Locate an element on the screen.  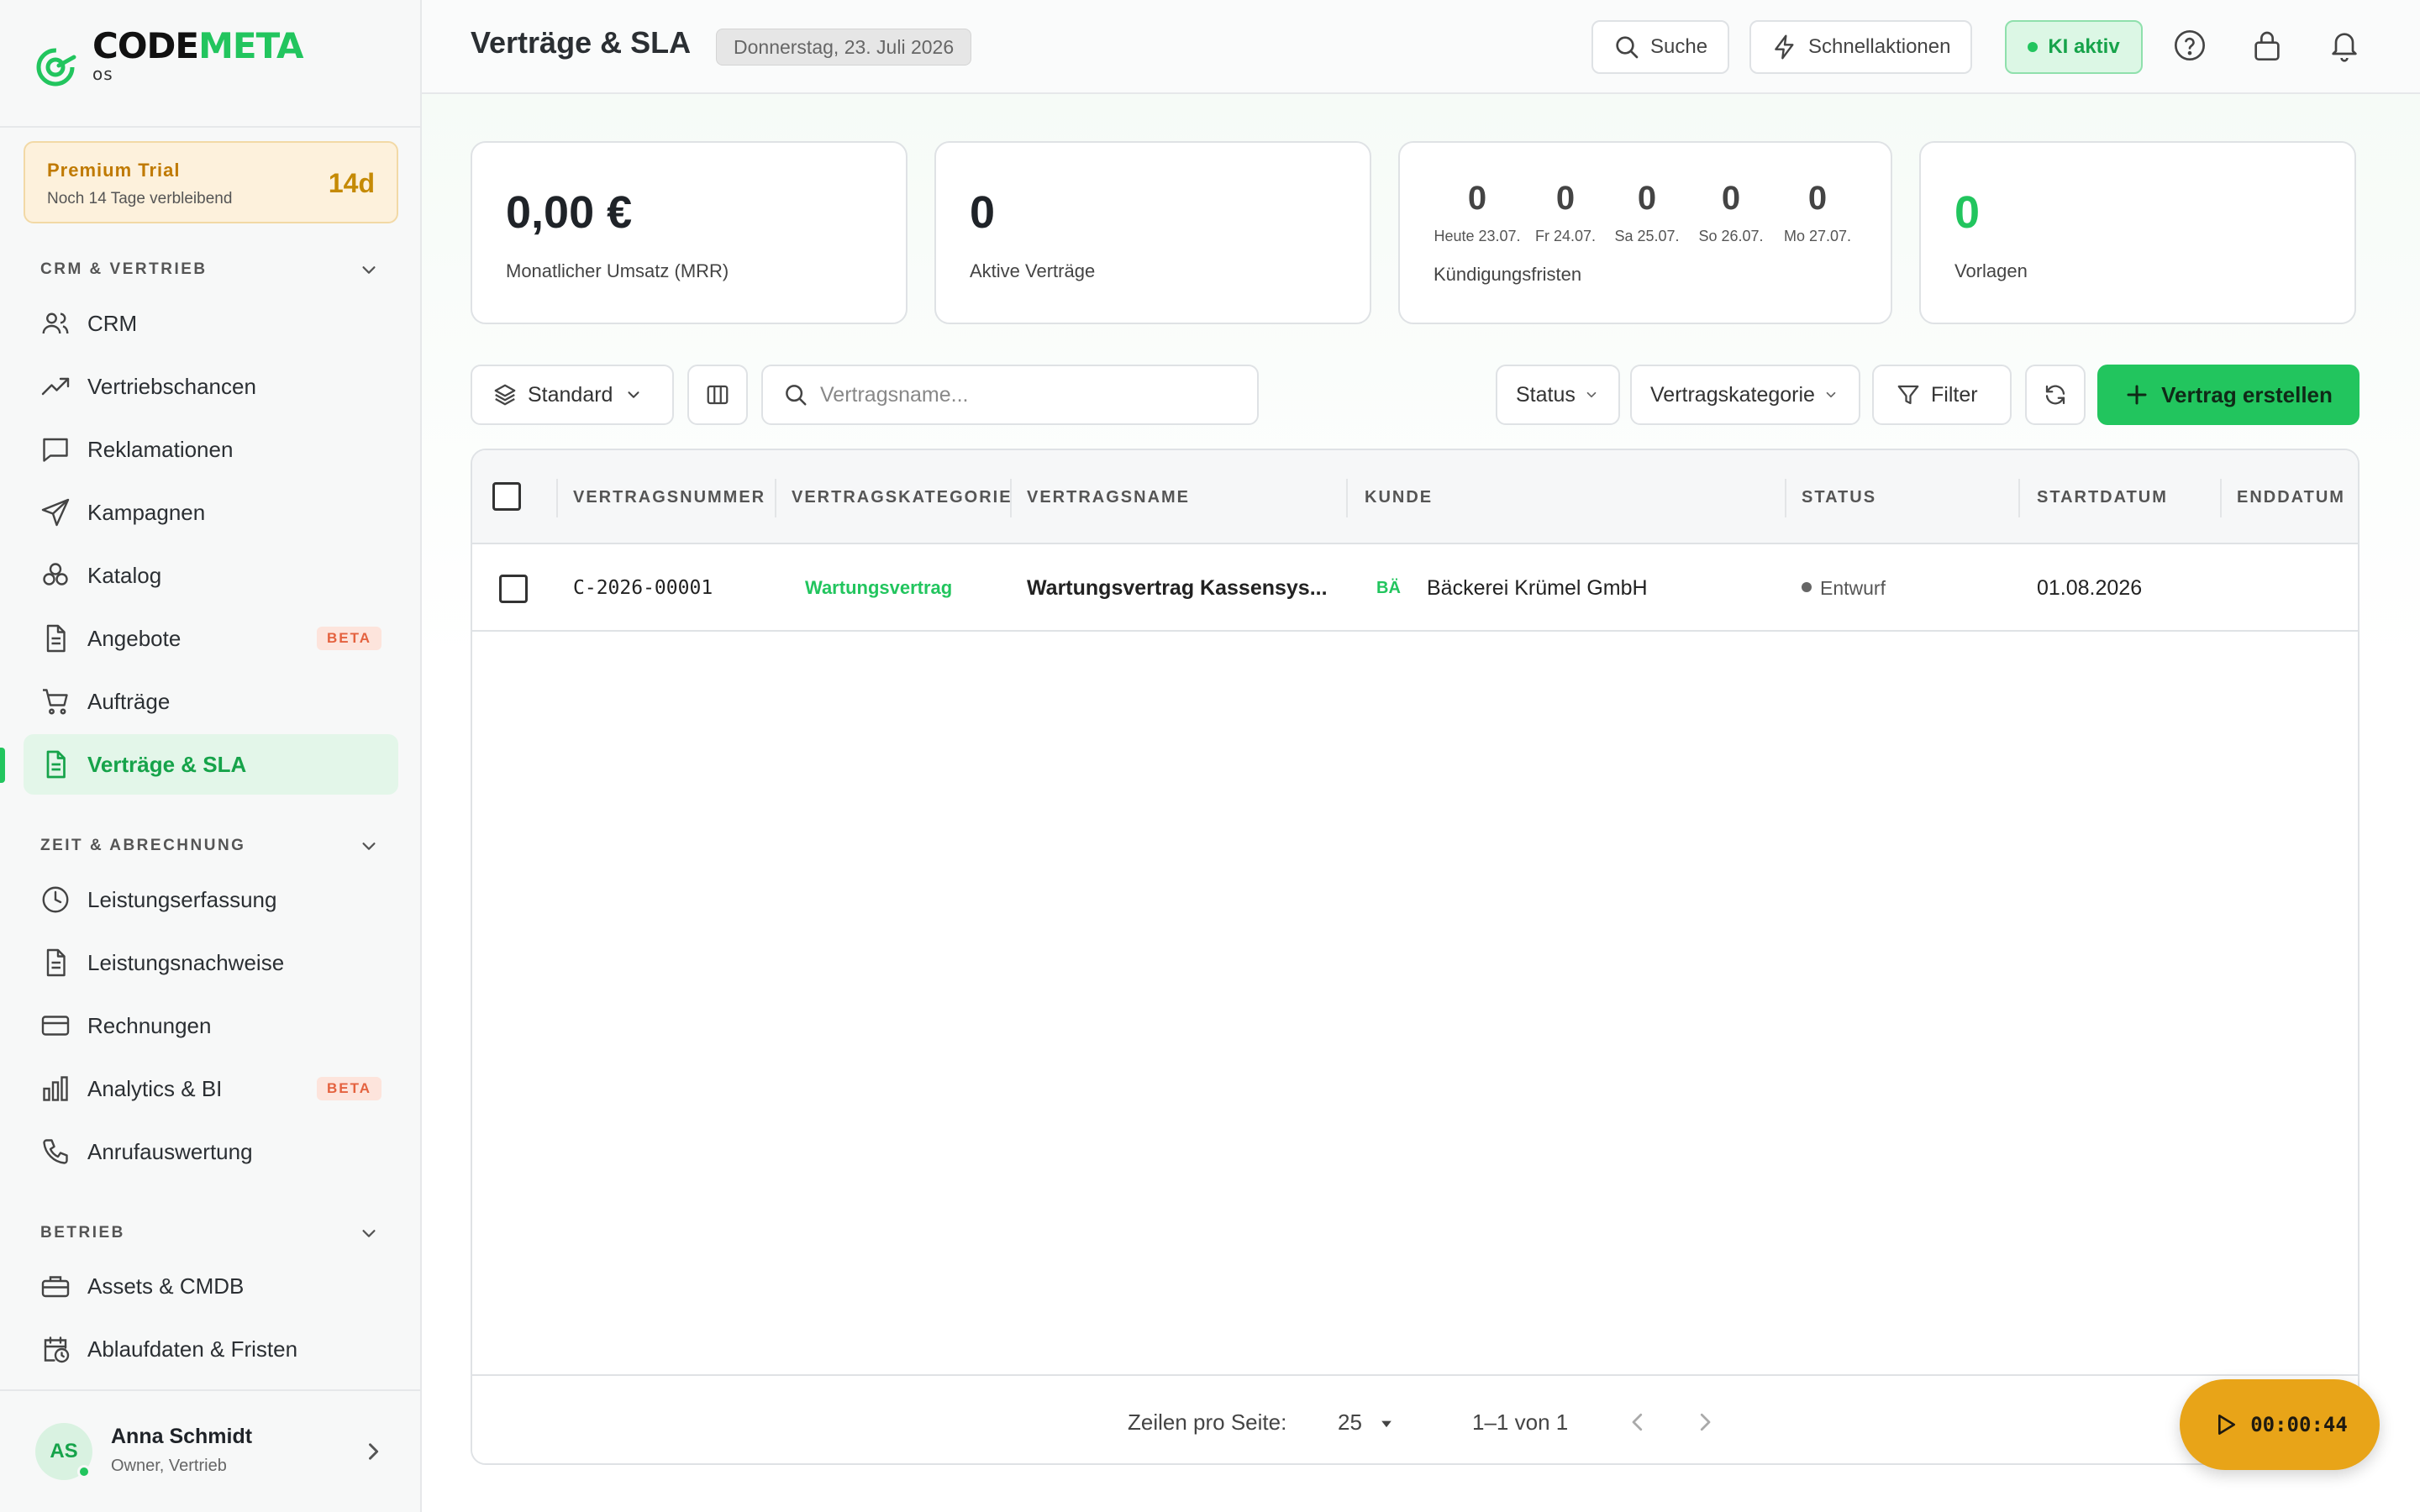
refresh-icon is located at coordinates (2055, 395).